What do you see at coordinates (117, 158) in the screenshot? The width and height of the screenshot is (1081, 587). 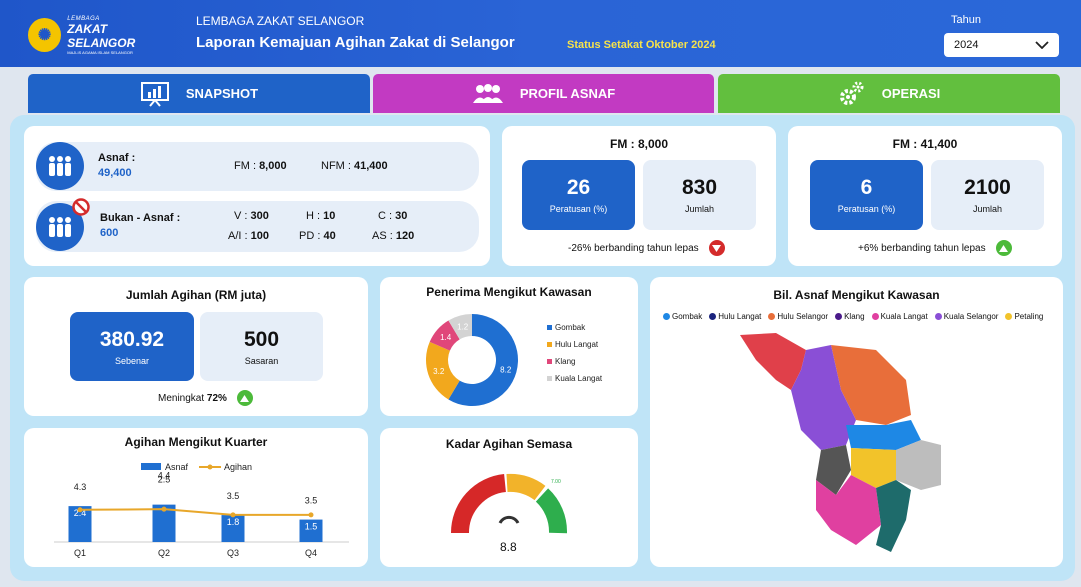 I see `asnaf-label: Asnaf :` at bounding box center [117, 158].